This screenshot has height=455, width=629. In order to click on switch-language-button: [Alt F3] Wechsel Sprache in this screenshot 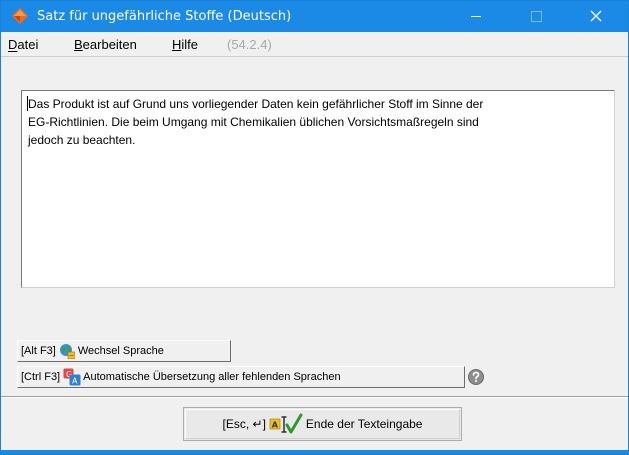, I will do `click(124, 351)`.